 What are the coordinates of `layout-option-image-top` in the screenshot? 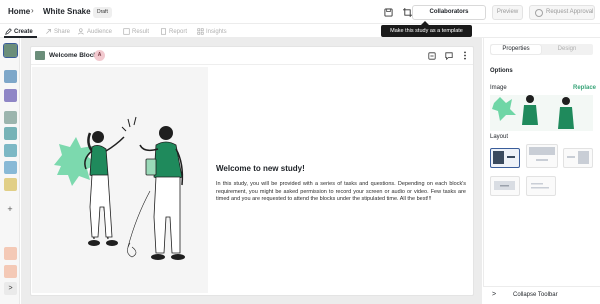 It's located at (542, 156).